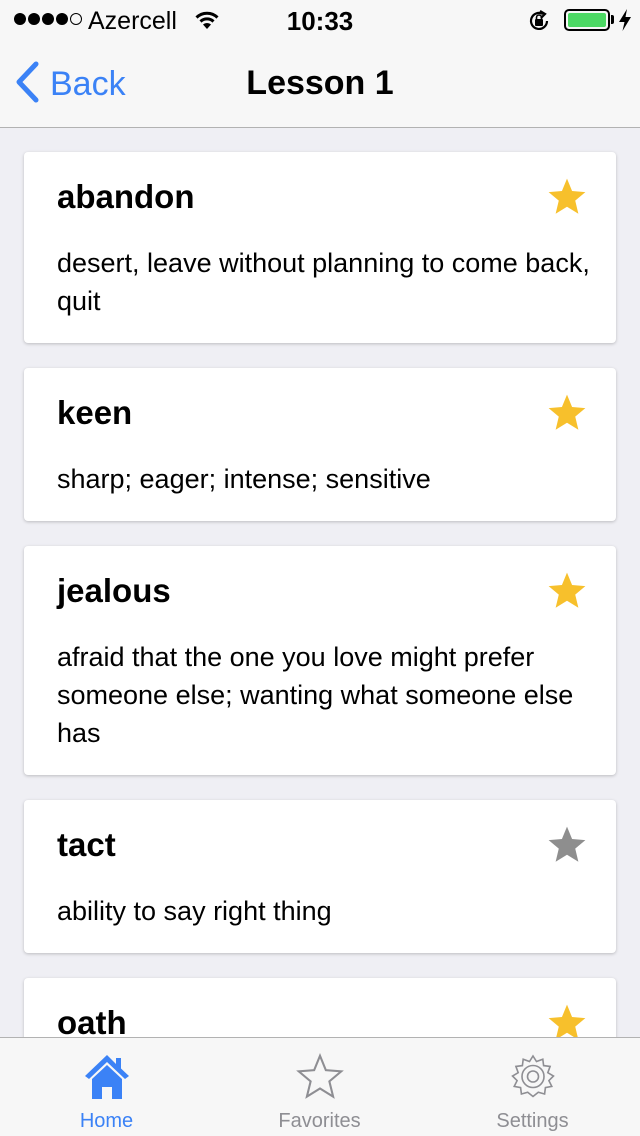  What do you see at coordinates (320, 1007) in the screenshot?
I see `word-card: oath` at bounding box center [320, 1007].